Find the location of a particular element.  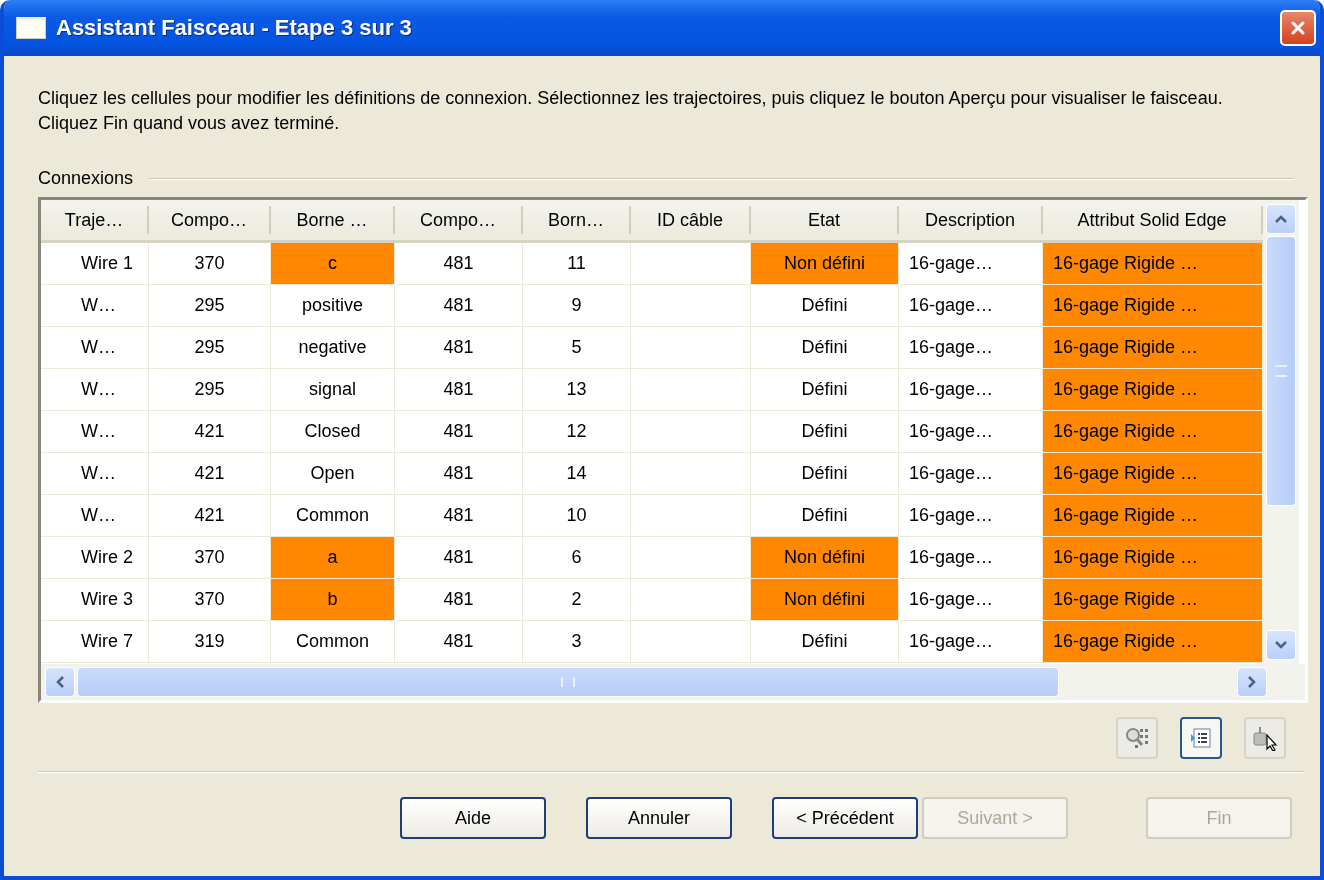

column-header: ID câble is located at coordinates (691, 220).